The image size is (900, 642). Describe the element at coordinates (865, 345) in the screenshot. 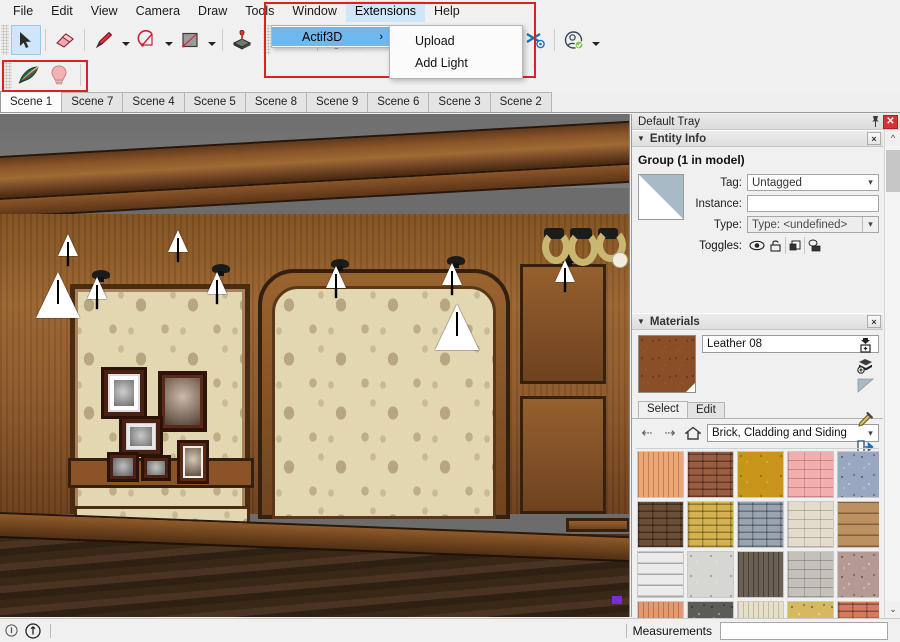

I see `create-material-icon` at that location.